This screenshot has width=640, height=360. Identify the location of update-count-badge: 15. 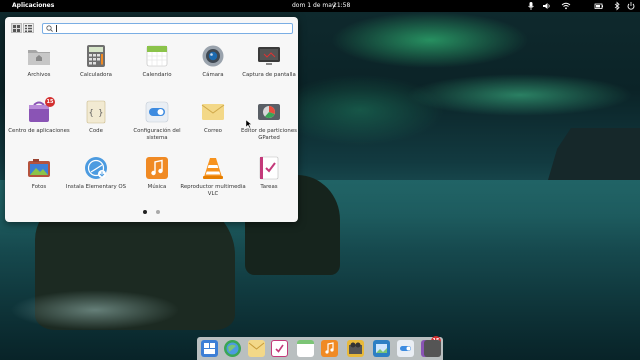
(50, 102).